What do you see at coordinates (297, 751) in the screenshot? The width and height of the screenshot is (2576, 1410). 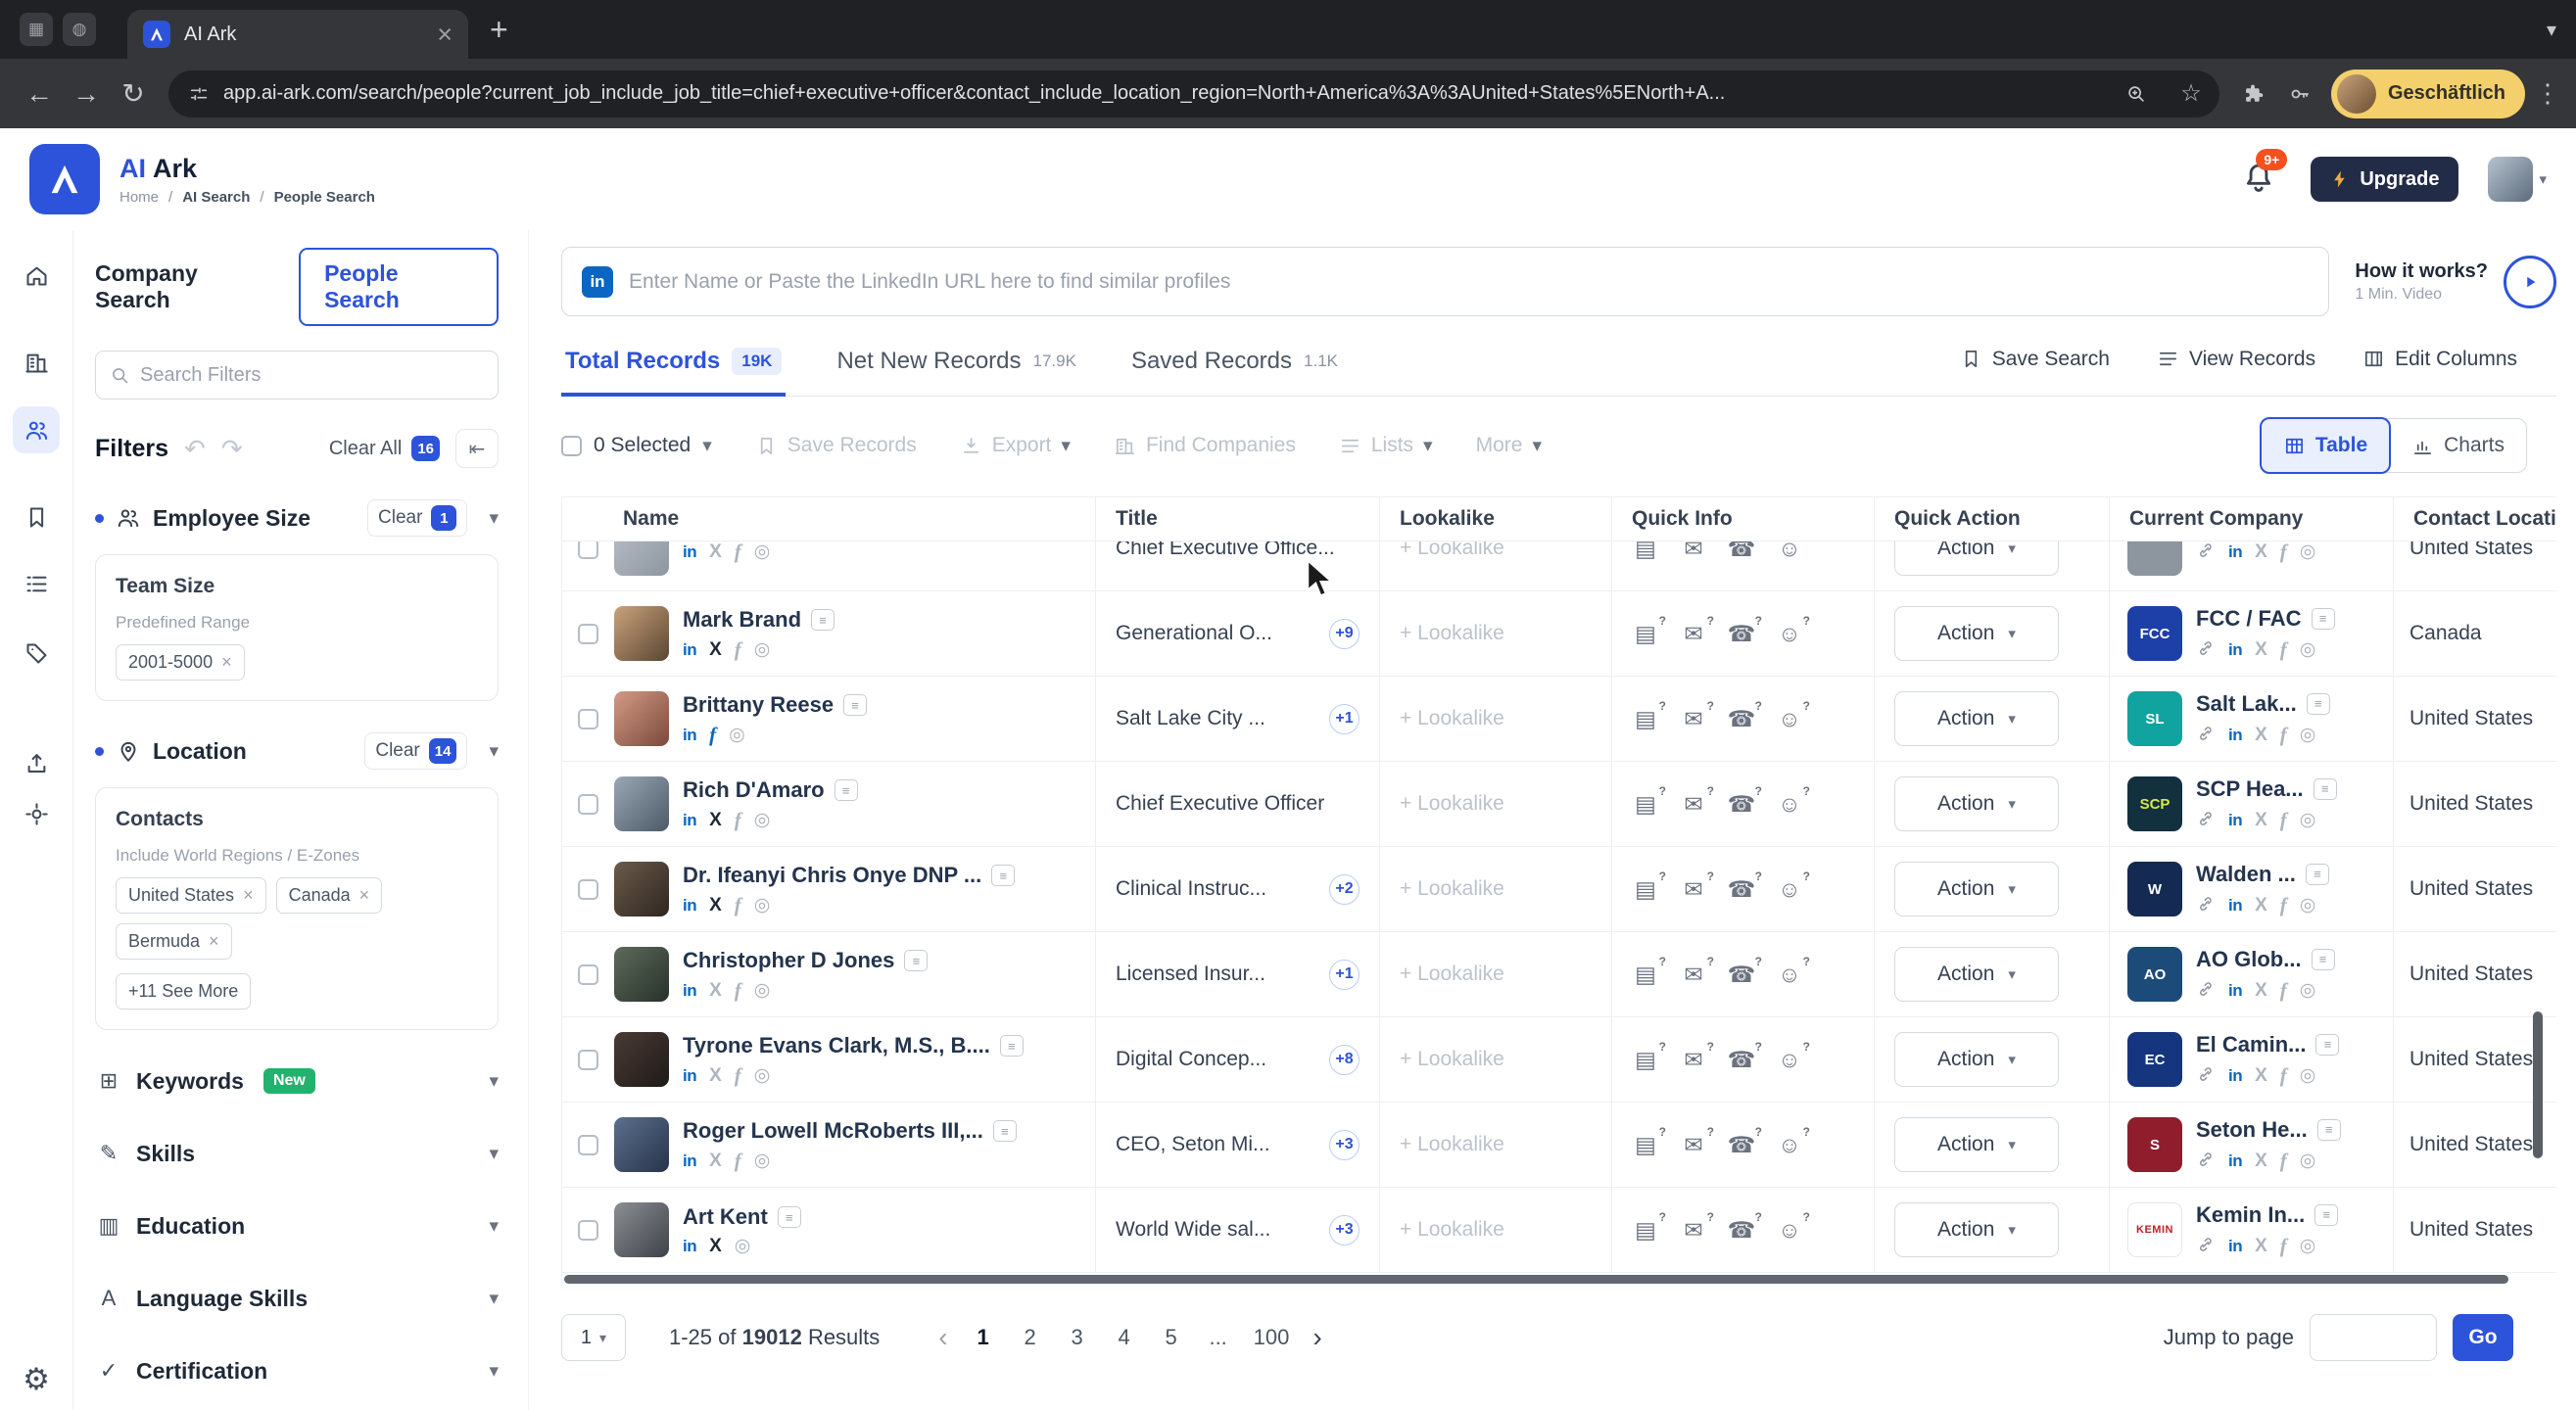 I see `filter-section-location: Location Clear 14 ▾` at bounding box center [297, 751].